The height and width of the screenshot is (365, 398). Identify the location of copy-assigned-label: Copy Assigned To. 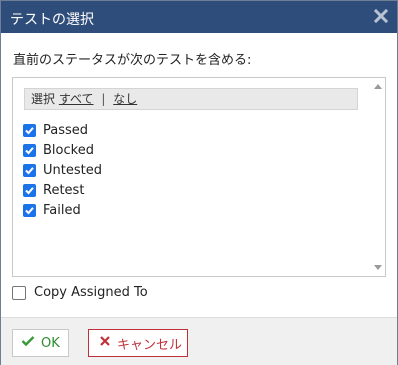
(91, 292).